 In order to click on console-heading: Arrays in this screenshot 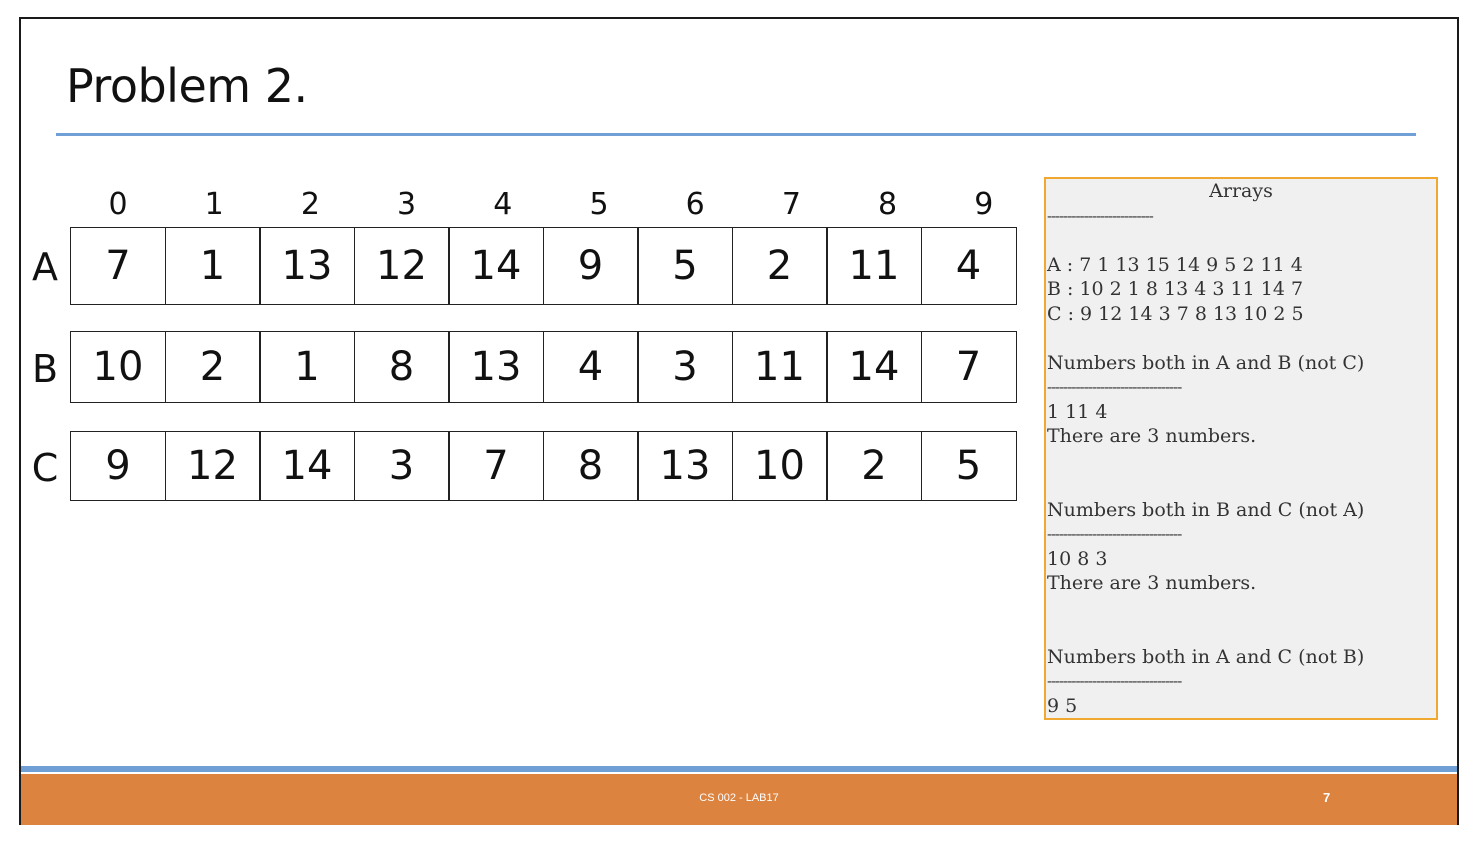, I will do `click(1241, 191)`.